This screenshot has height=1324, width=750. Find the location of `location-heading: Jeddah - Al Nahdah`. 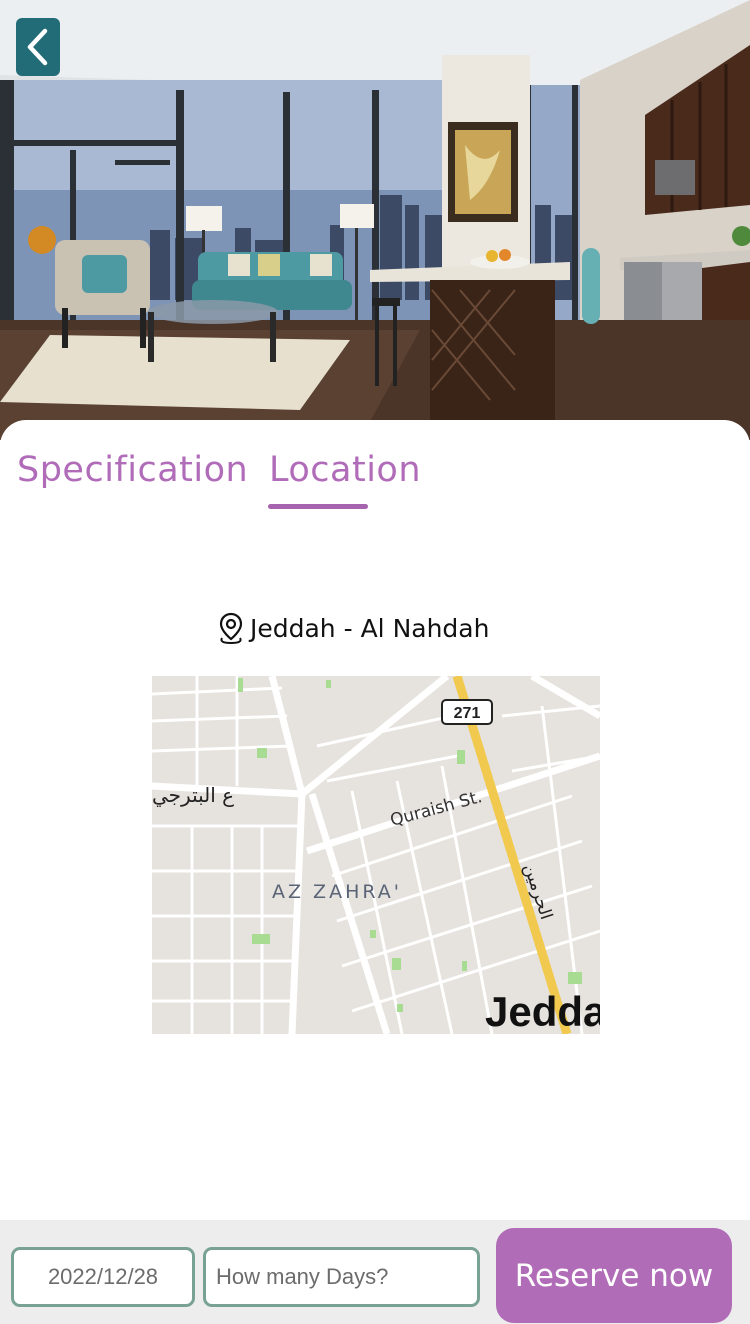

location-heading: Jeddah - Al Nahdah is located at coordinates (352, 628).